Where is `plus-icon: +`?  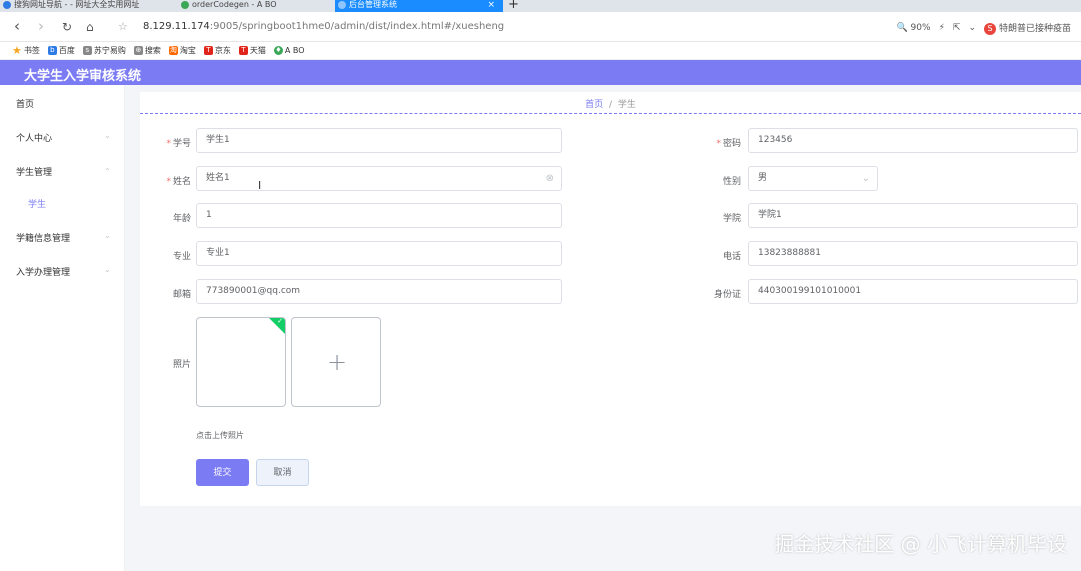
plus-icon: + is located at coordinates (337, 362).